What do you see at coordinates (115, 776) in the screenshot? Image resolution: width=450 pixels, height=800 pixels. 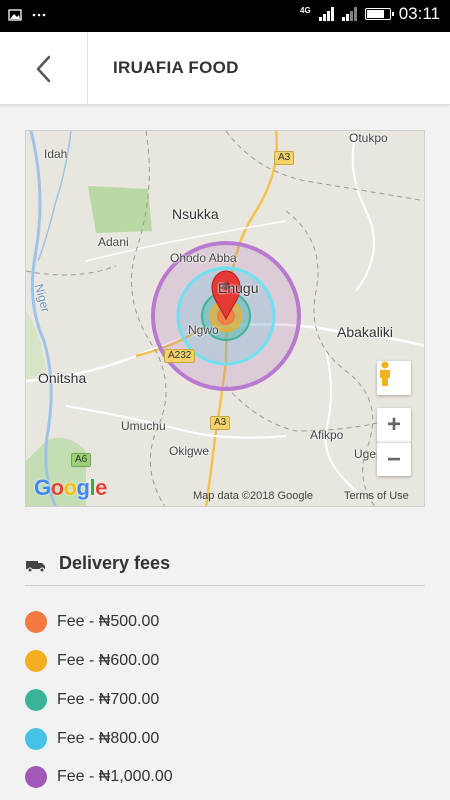 I see `fee-label: Fee - ₦1,000.00` at bounding box center [115, 776].